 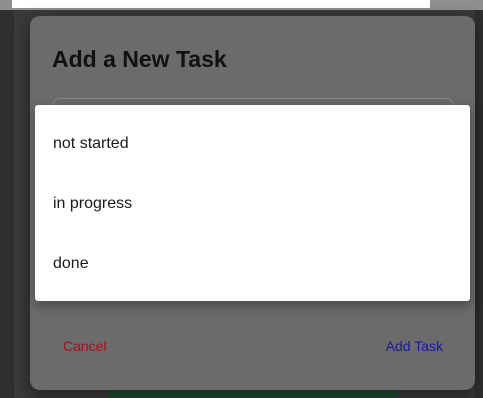 What do you see at coordinates (85, 346) in the screenshot?
I see `cancel-button: Cancel` at bounding box center [85, 346].